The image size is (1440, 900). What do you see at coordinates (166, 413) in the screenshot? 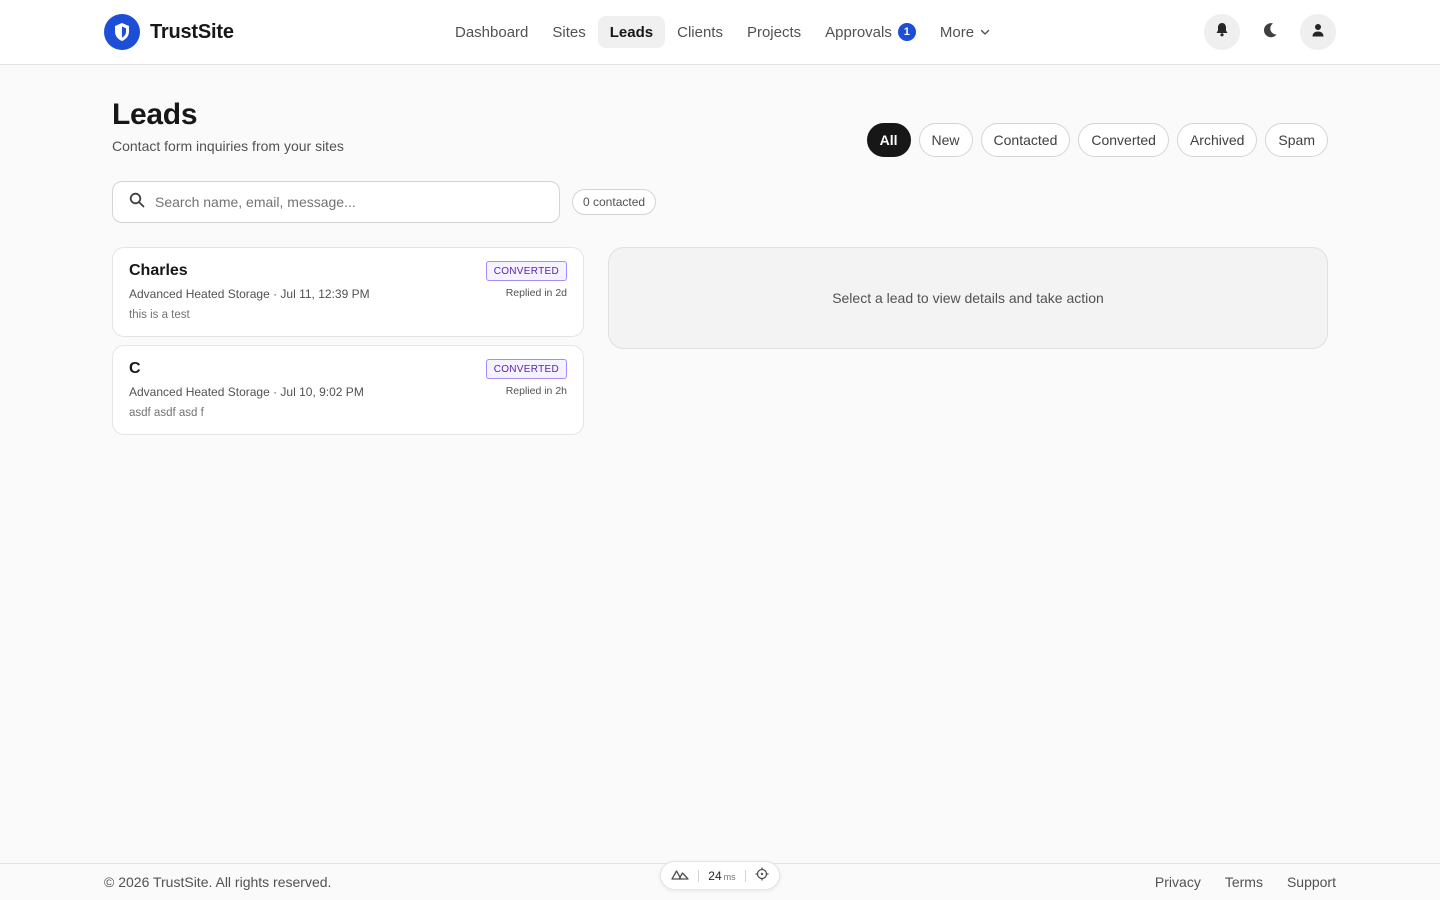
I see `lead-message-preview: asdf asdf asd f` at bounding box center [166, 413].